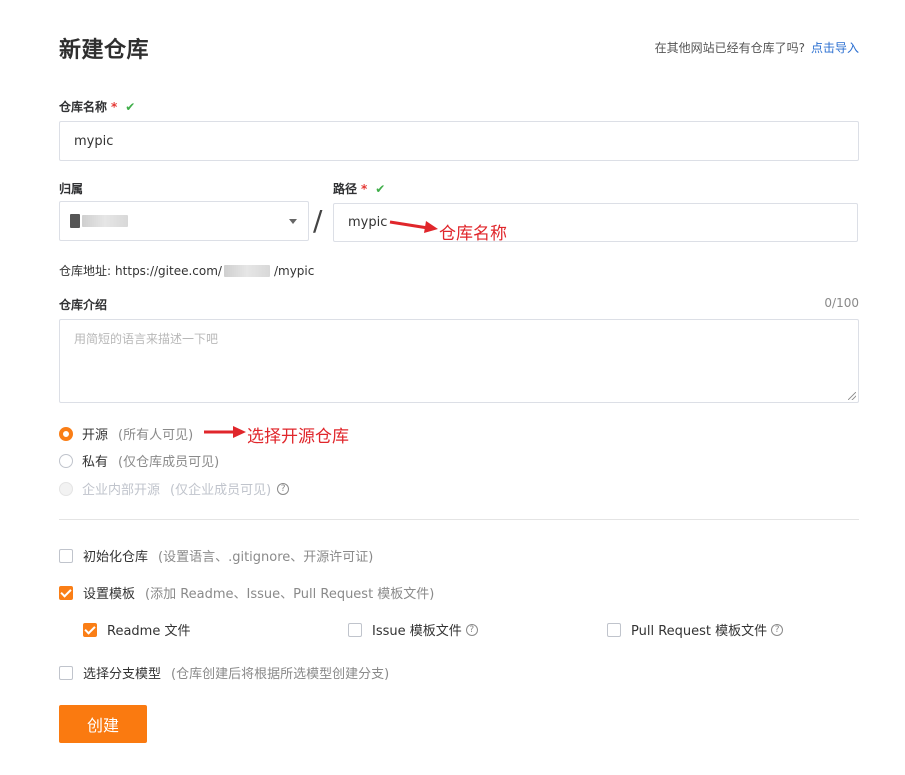 This screenshot has width=905, height=775. What do you see at coordinates (459, 519) in the screenshot?
I see `section-divider` at bounding box center [459, 519].